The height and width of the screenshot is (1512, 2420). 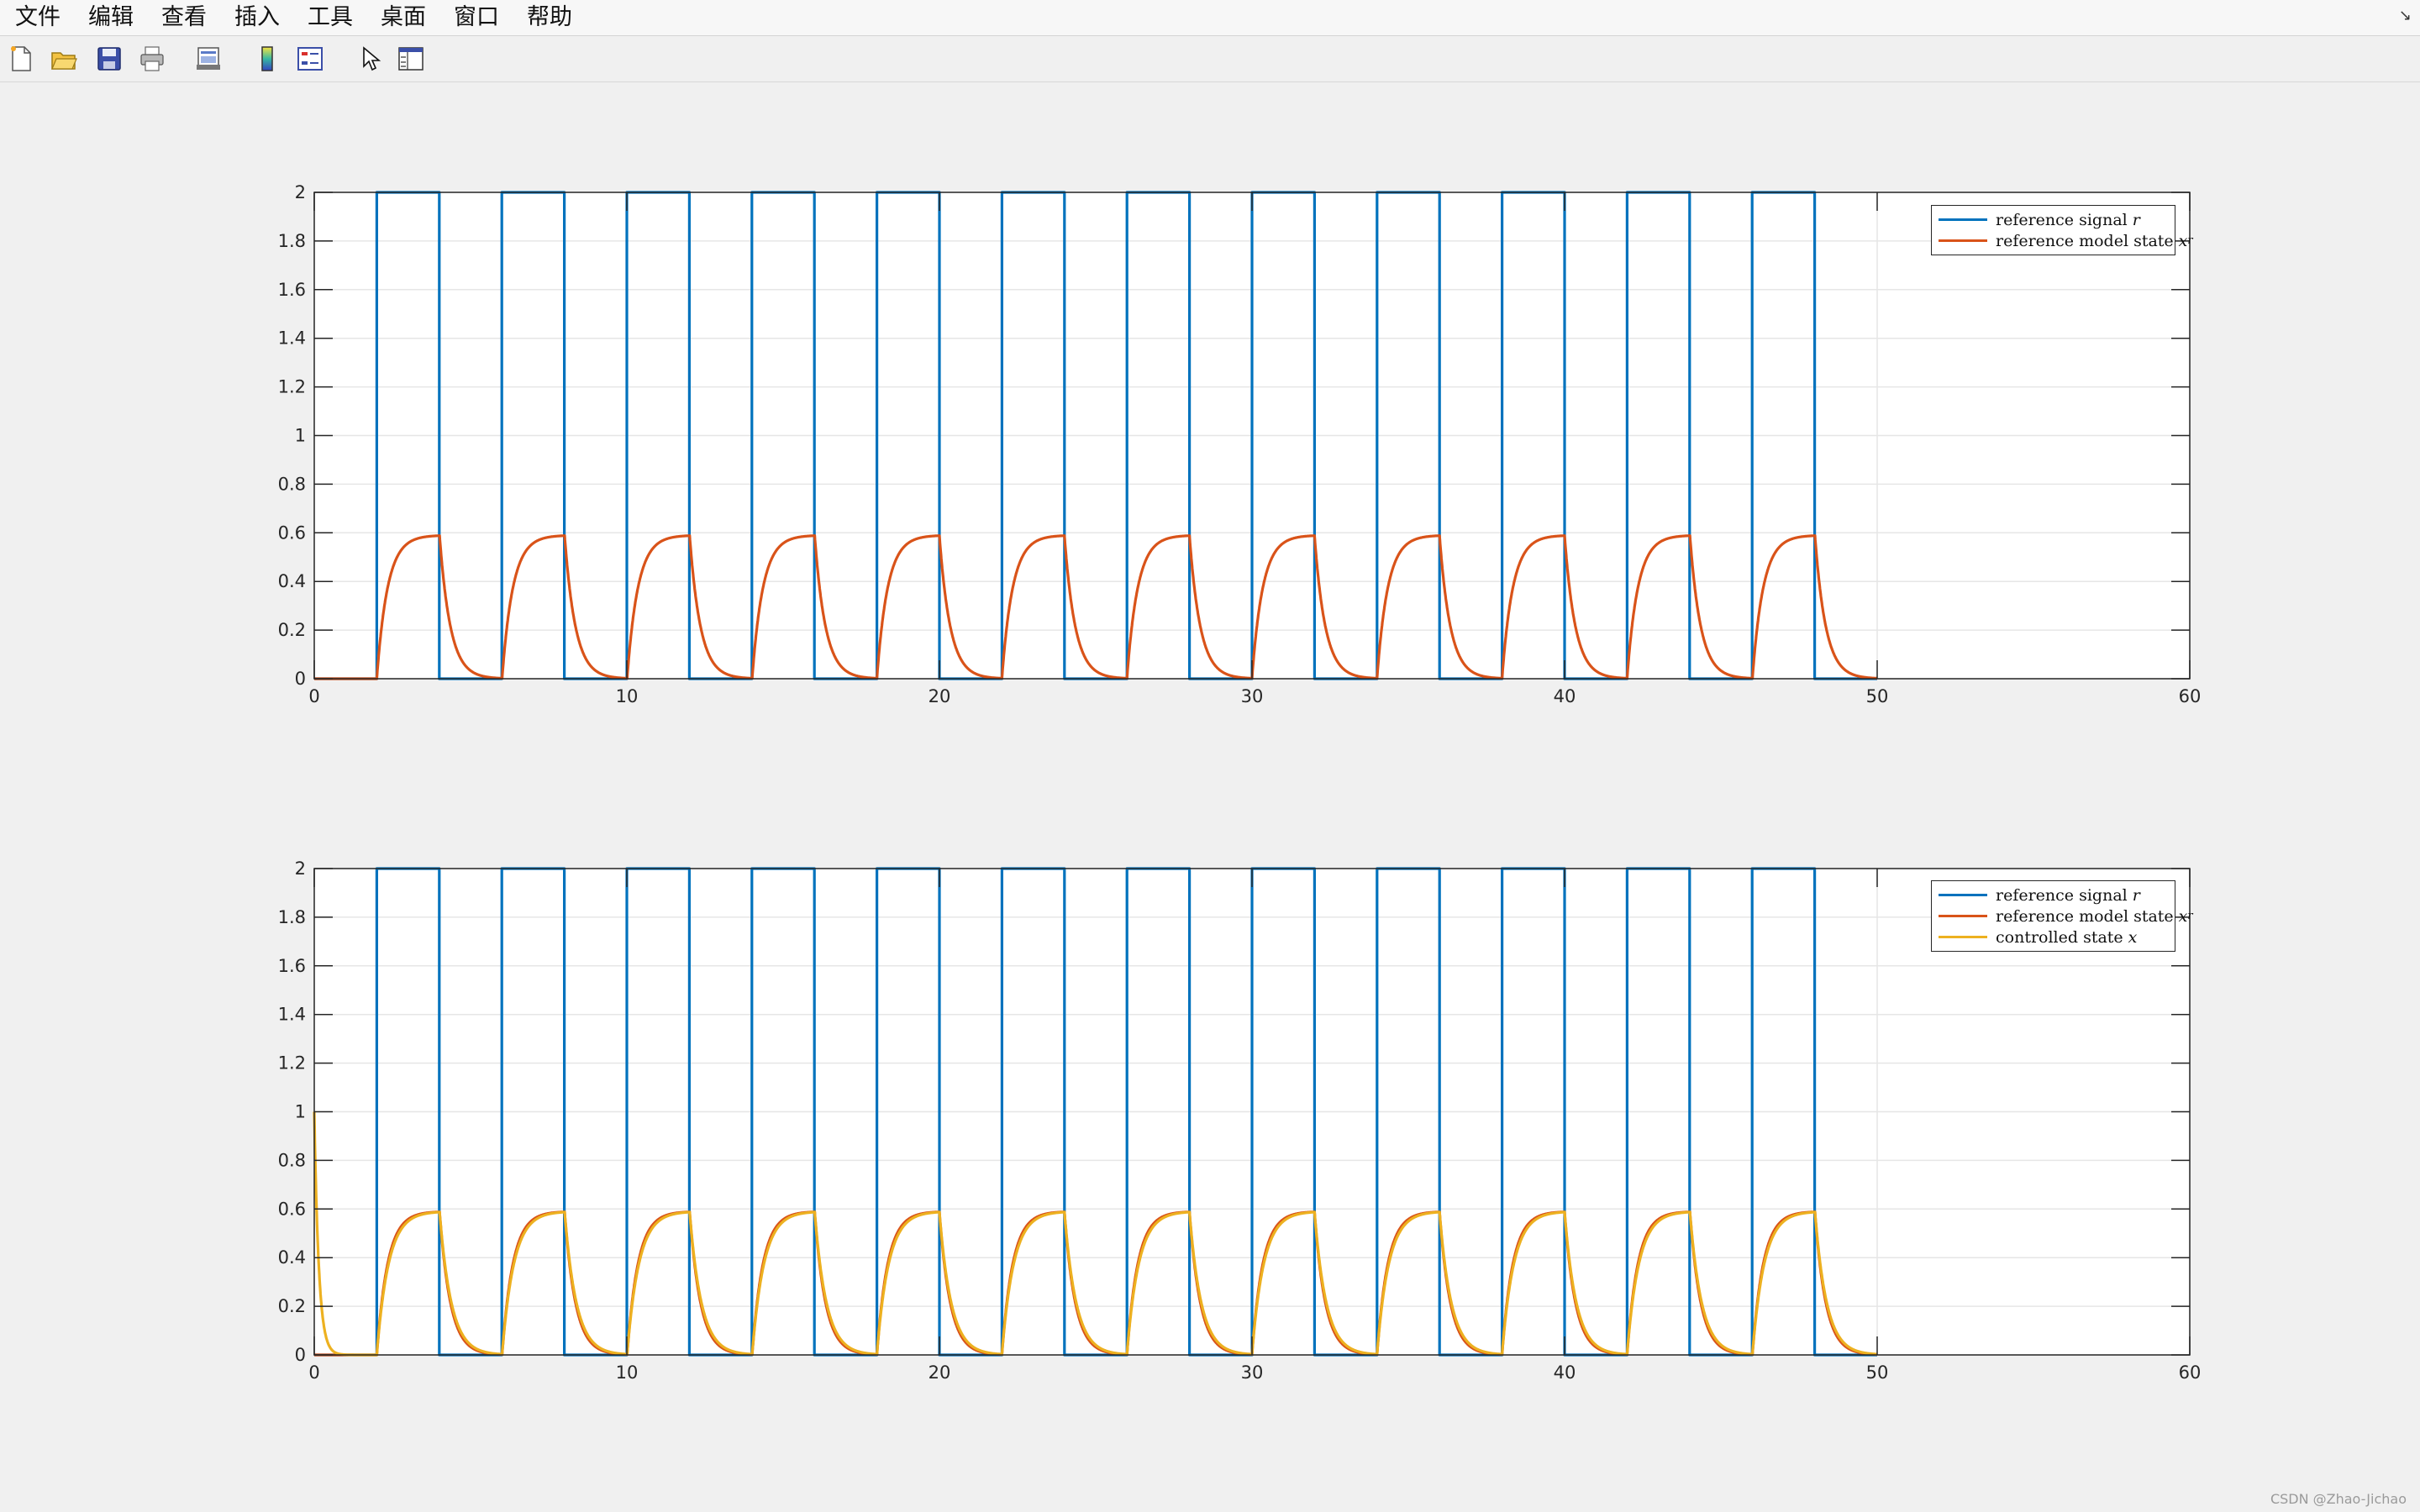 What do you see at coordinates (310, 59) in the screenshot?
I see `legend-icon` at bounding box center [310, 59].